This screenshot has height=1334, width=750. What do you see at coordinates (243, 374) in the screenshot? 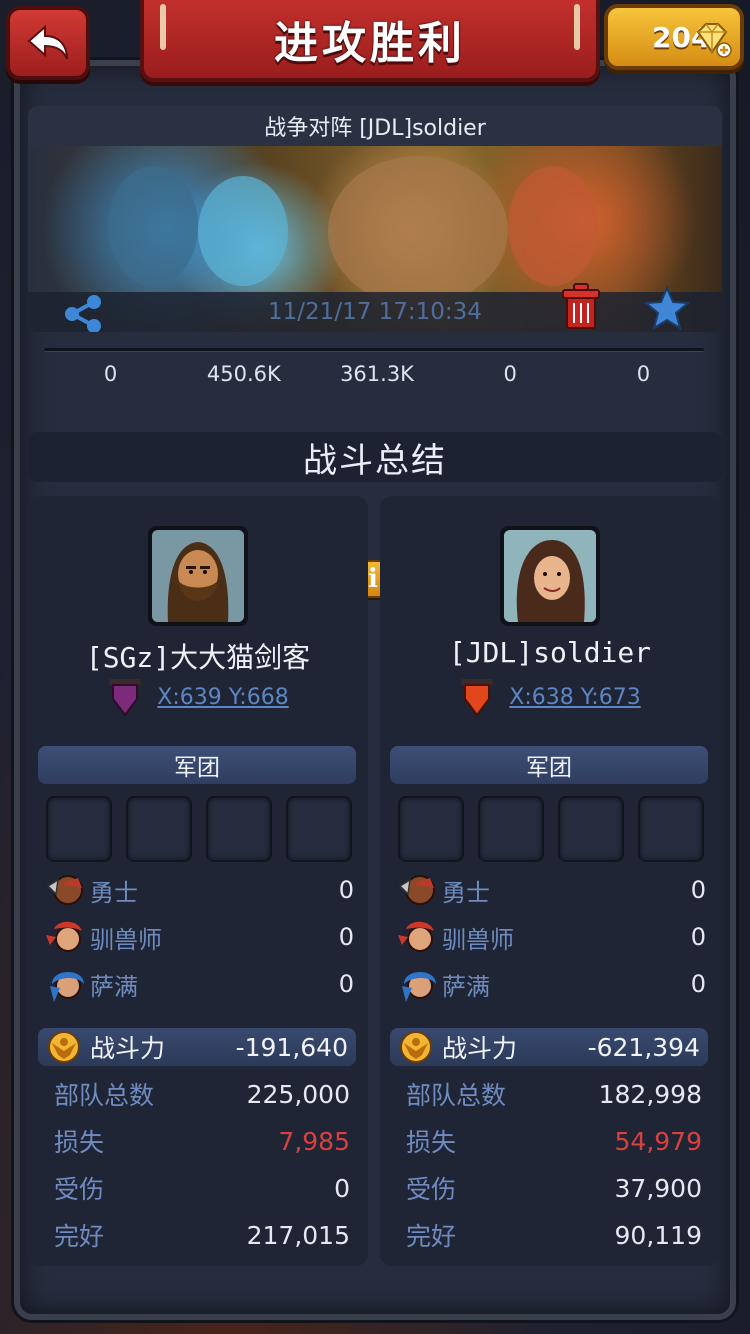
I see `battle-stat: 450.6K` at bounding box center [243, 374].